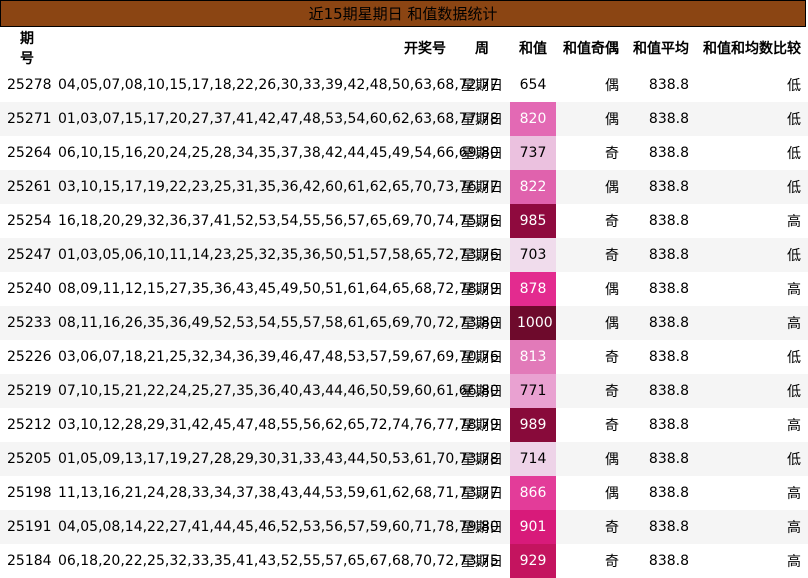  What do you see at coordinates (533, 357) in the screenshot?
I see `sum-cell: 813` at bounding box center [533, 357].